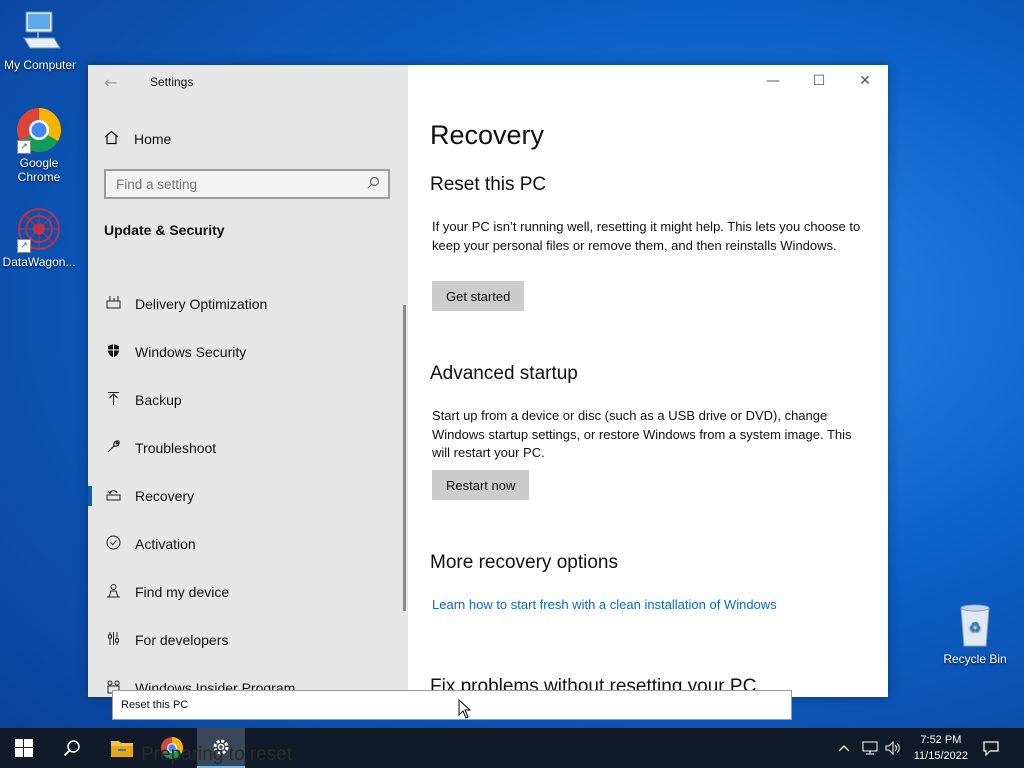 This screenshot has width=1024, height=768. What do you see at coordinates (165, 544) in the screenshot?
I see `sidebar-item-label: Activation` at bounding box center [165, 544].